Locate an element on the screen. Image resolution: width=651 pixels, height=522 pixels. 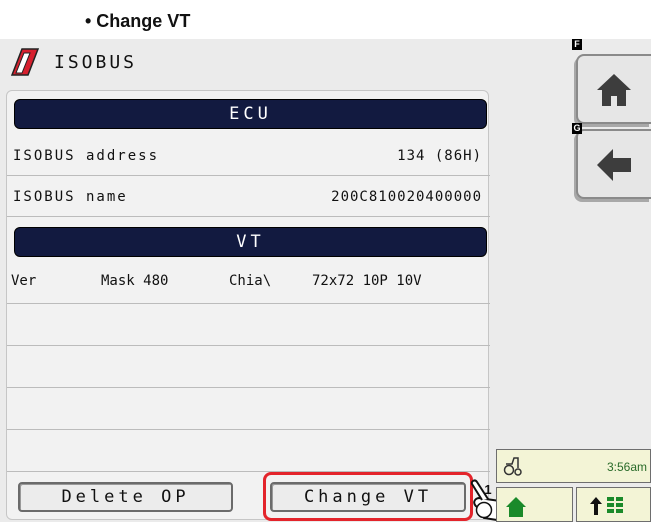
up-arrow-list-icon is located at coordinates (606, 506).